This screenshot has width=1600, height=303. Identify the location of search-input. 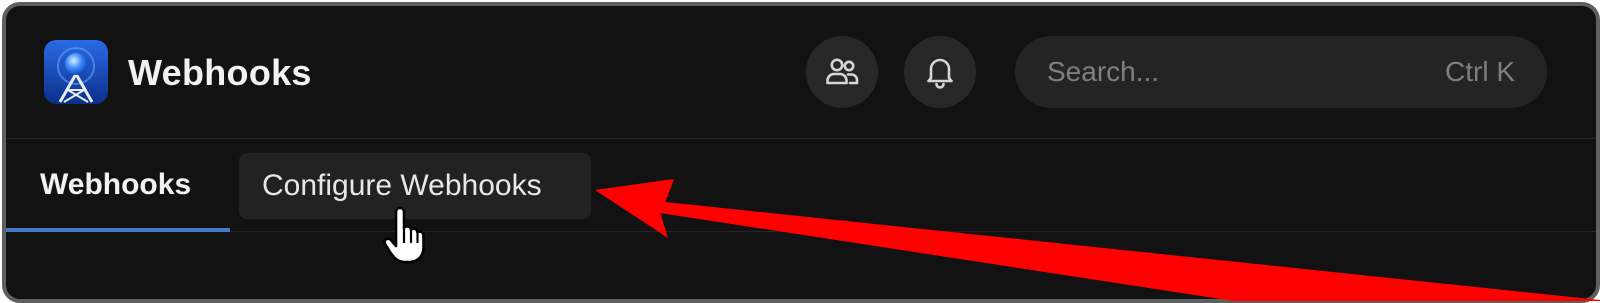
(1227, 72).